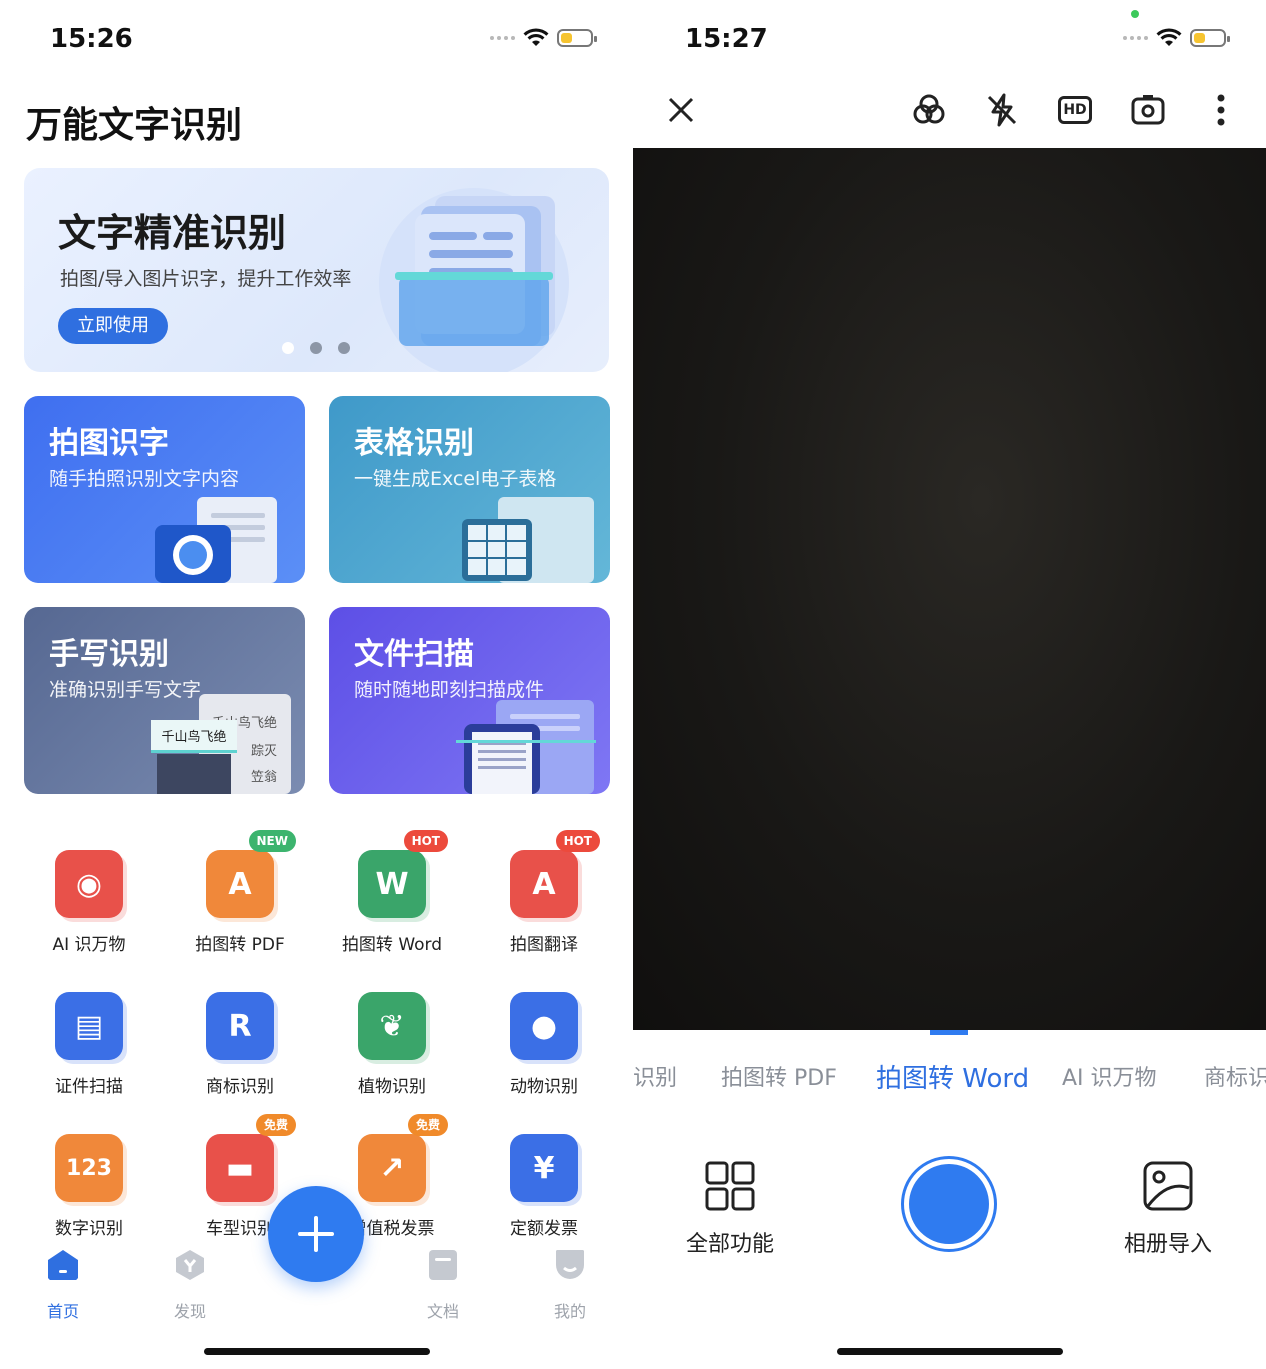 The height and width of the screenshot is (1369, 1266). I want to click on vat-invoice-icon: ↗ 免费, so click(403, 1158).